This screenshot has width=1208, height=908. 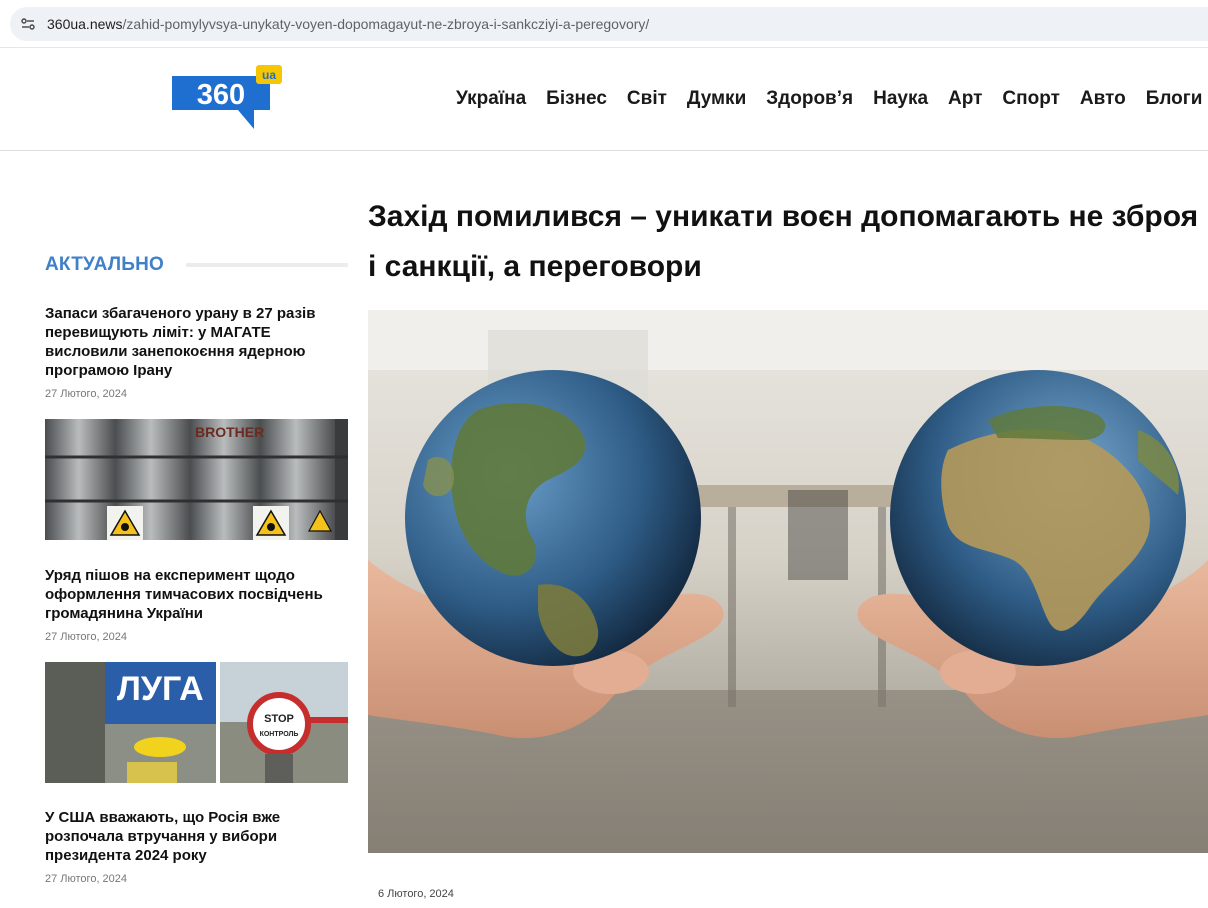 What do you see at coordinates (416, 894) in the screenshot?
I see `article-date: 6 Лютого, 2024` at bounding box center [416, 894].